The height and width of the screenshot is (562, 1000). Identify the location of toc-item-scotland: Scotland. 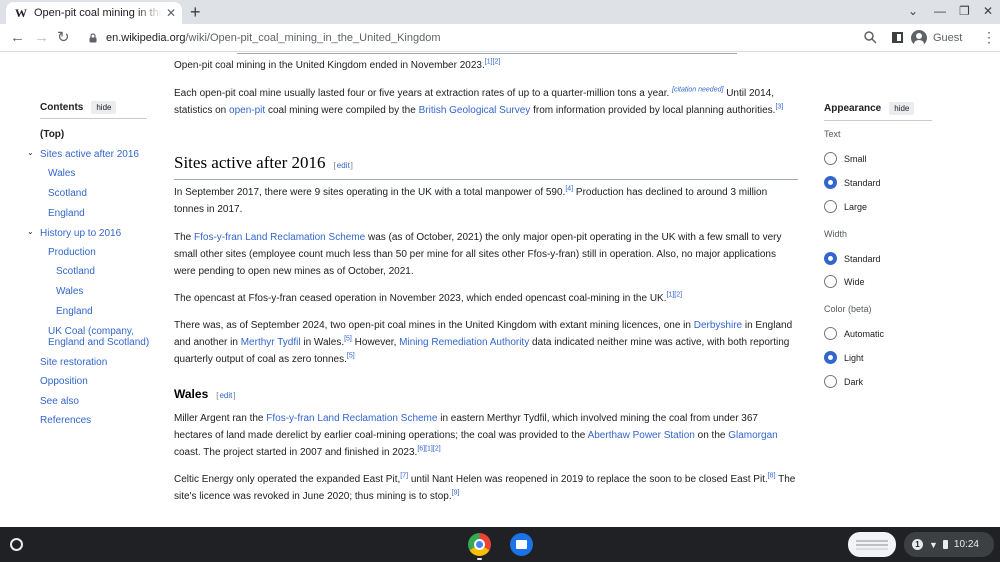
(67, 193).